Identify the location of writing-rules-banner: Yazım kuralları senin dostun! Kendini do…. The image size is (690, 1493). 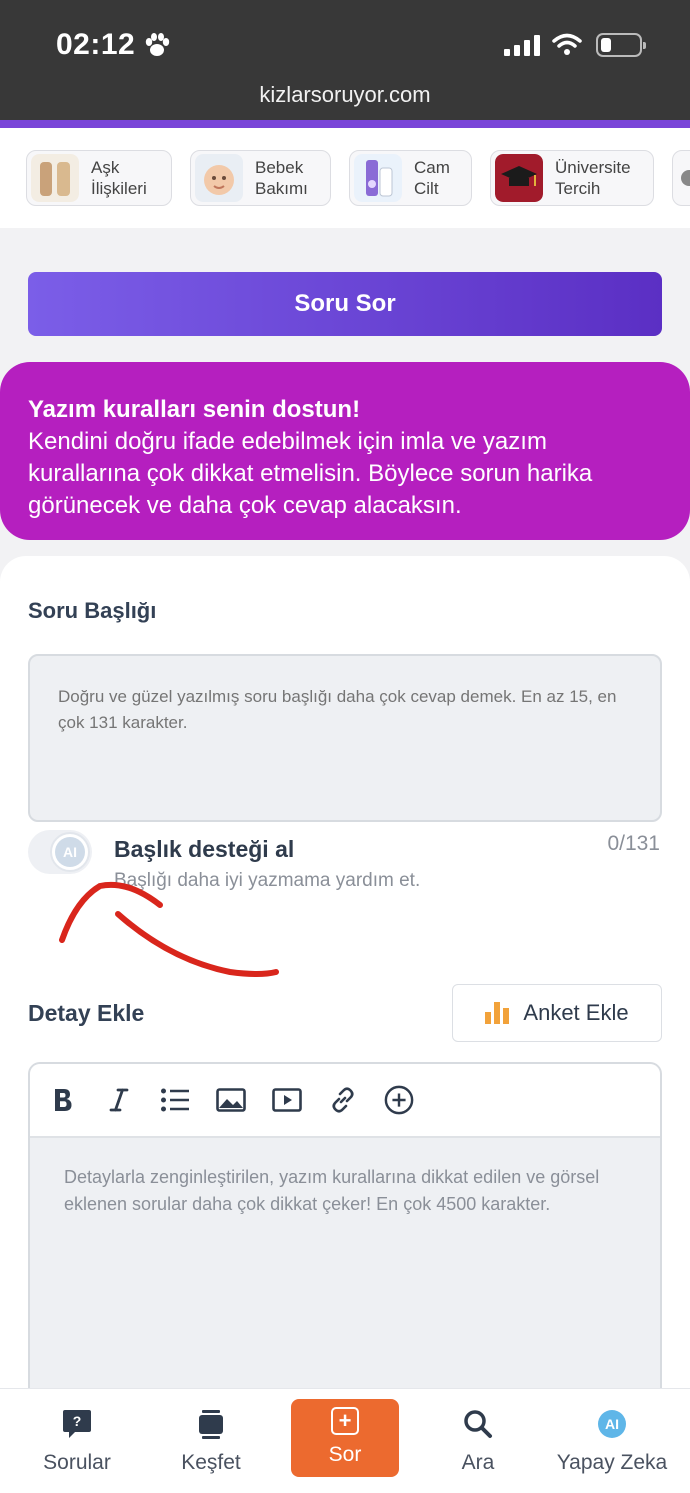
(345, 451).